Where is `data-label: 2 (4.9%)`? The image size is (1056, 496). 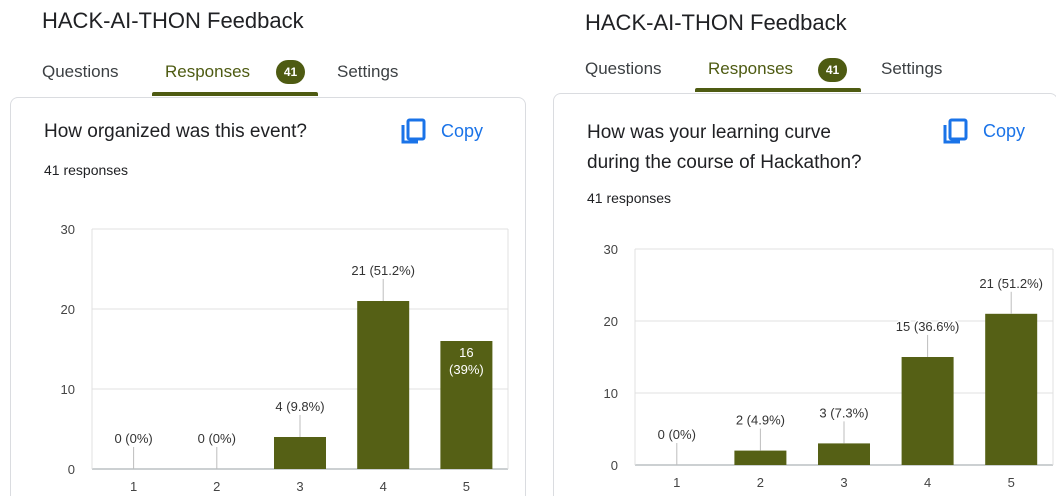 data-label: 2 (4.9%) is located at coordinates (760, 420).